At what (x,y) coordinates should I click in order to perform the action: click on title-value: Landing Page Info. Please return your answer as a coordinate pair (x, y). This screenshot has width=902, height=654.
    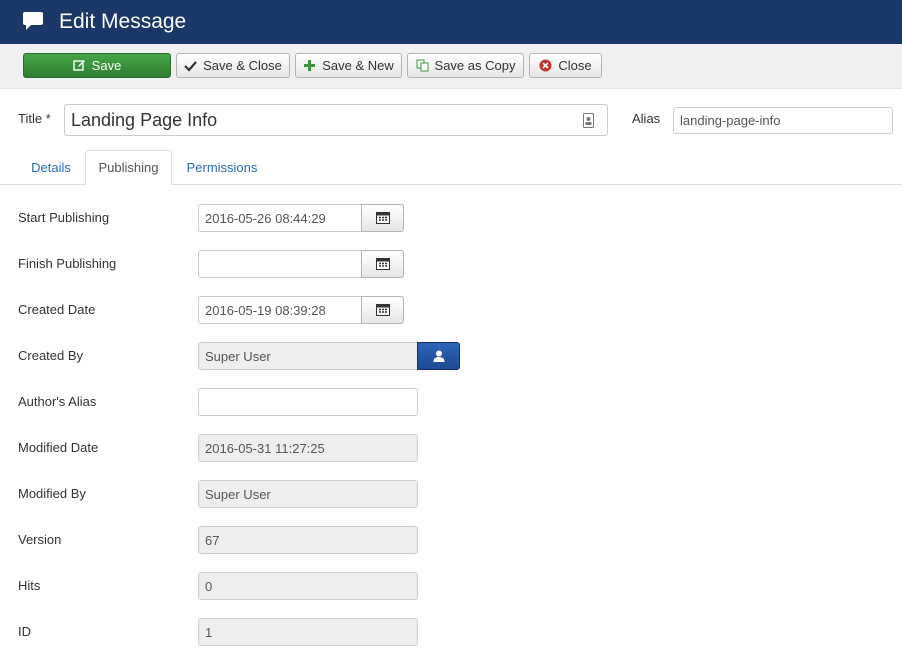
    Looking at the image, I should click on (144, 119).